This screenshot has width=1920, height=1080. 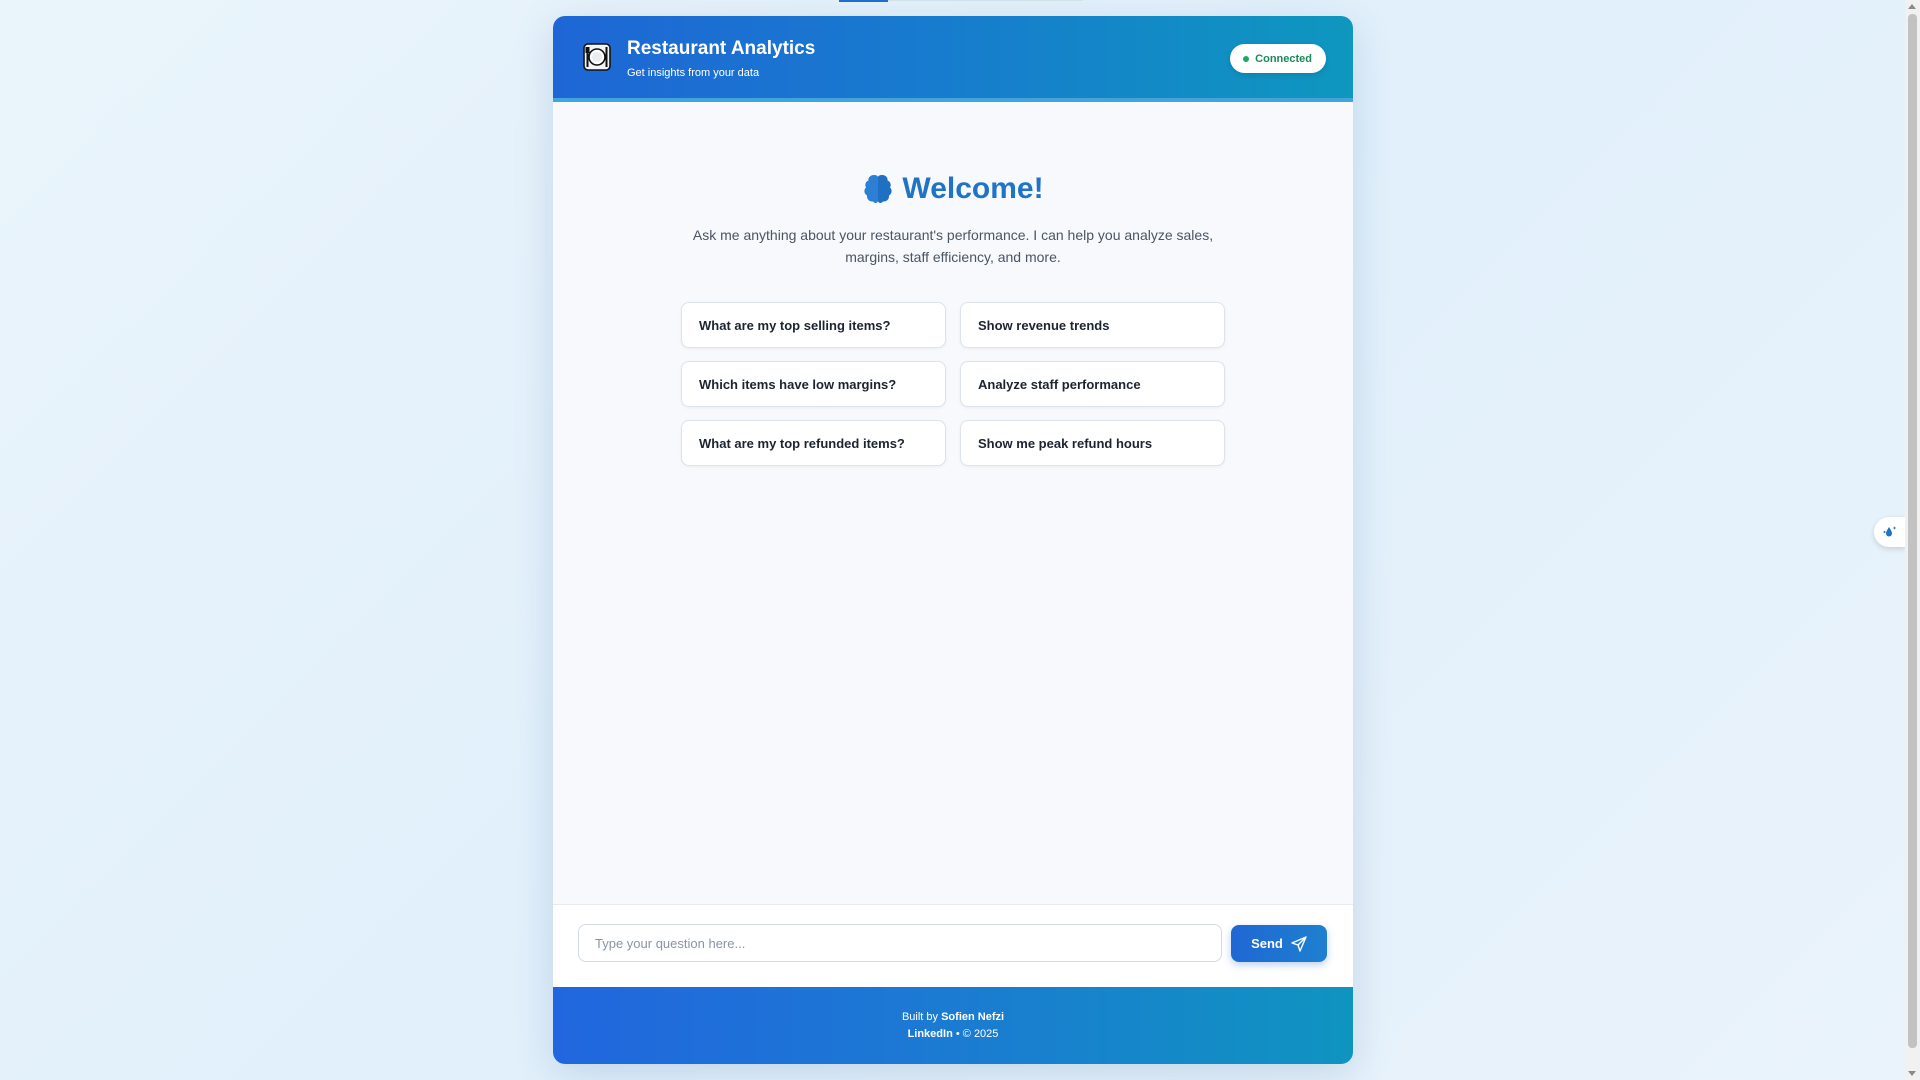 I want to click on app-subtitle: Get insights from your data, so click(x=693, y=73).